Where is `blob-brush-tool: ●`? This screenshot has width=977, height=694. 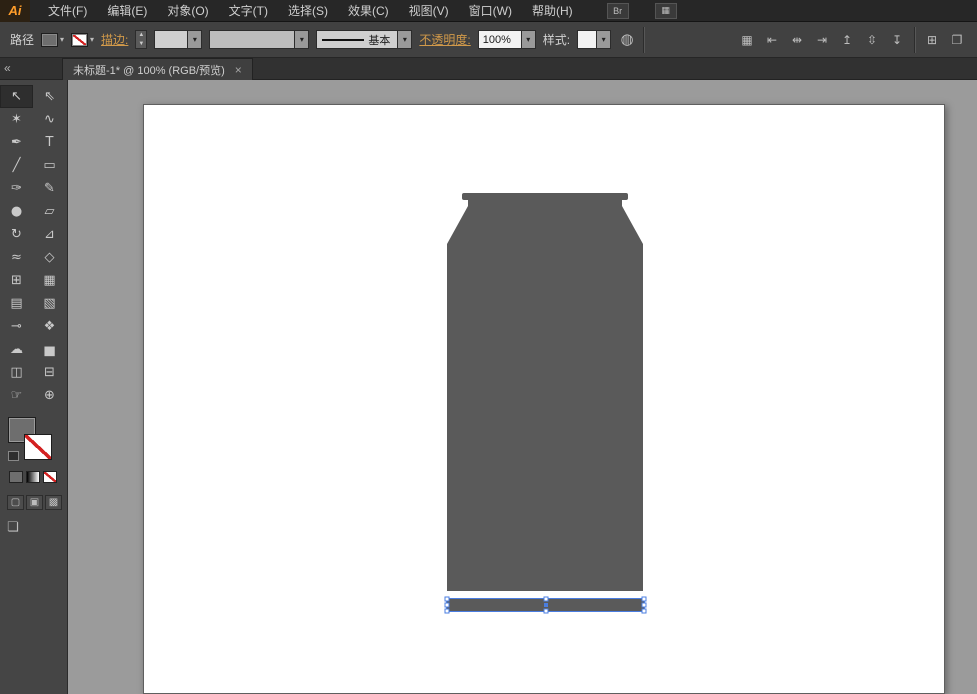 blob-brush-tool: ● is located at coordinates (16, 211).